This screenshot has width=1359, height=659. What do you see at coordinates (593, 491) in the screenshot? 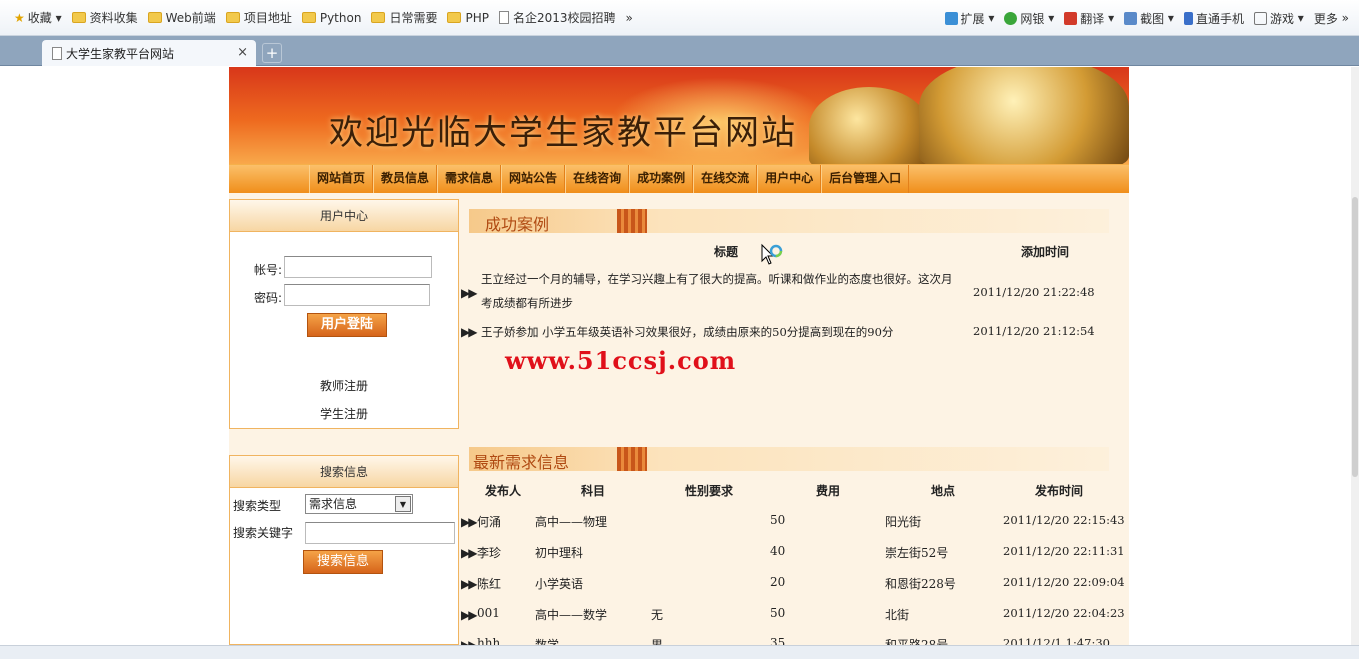
I see `demand-col-subject: 科目` at bounding box center [593, 491].